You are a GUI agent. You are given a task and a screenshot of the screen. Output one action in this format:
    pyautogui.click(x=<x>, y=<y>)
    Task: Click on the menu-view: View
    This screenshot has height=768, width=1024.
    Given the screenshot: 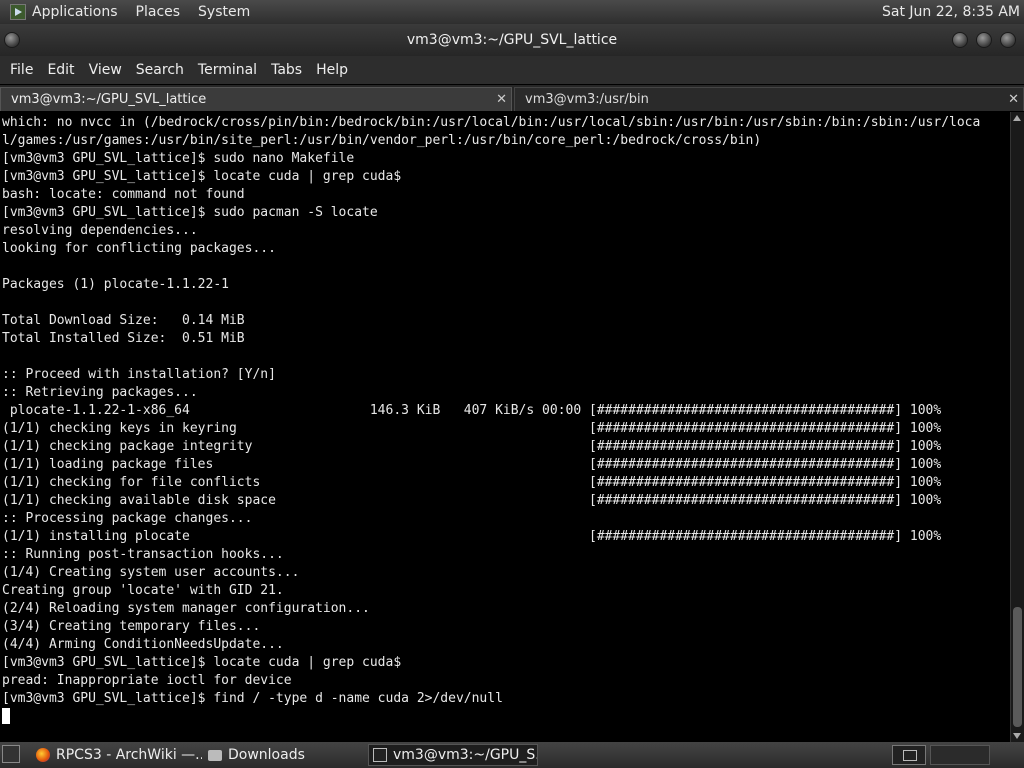 What is the action you would take?
    pyautogui.click(x=105, y=70)
    